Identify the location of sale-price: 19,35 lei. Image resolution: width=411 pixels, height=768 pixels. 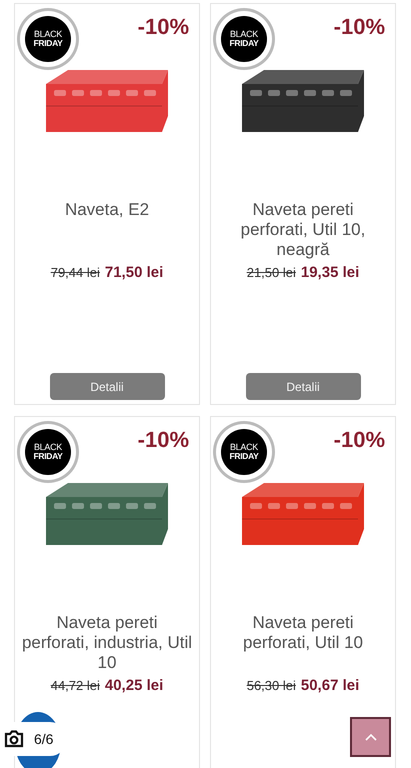
(330, 272).